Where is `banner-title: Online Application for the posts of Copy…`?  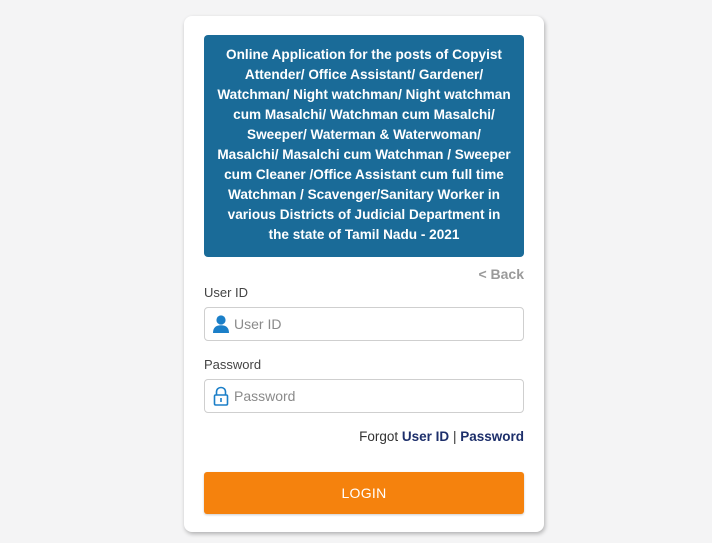 banner-title: Online Application for the posts of Copy… is located at coordinates (364, 144).